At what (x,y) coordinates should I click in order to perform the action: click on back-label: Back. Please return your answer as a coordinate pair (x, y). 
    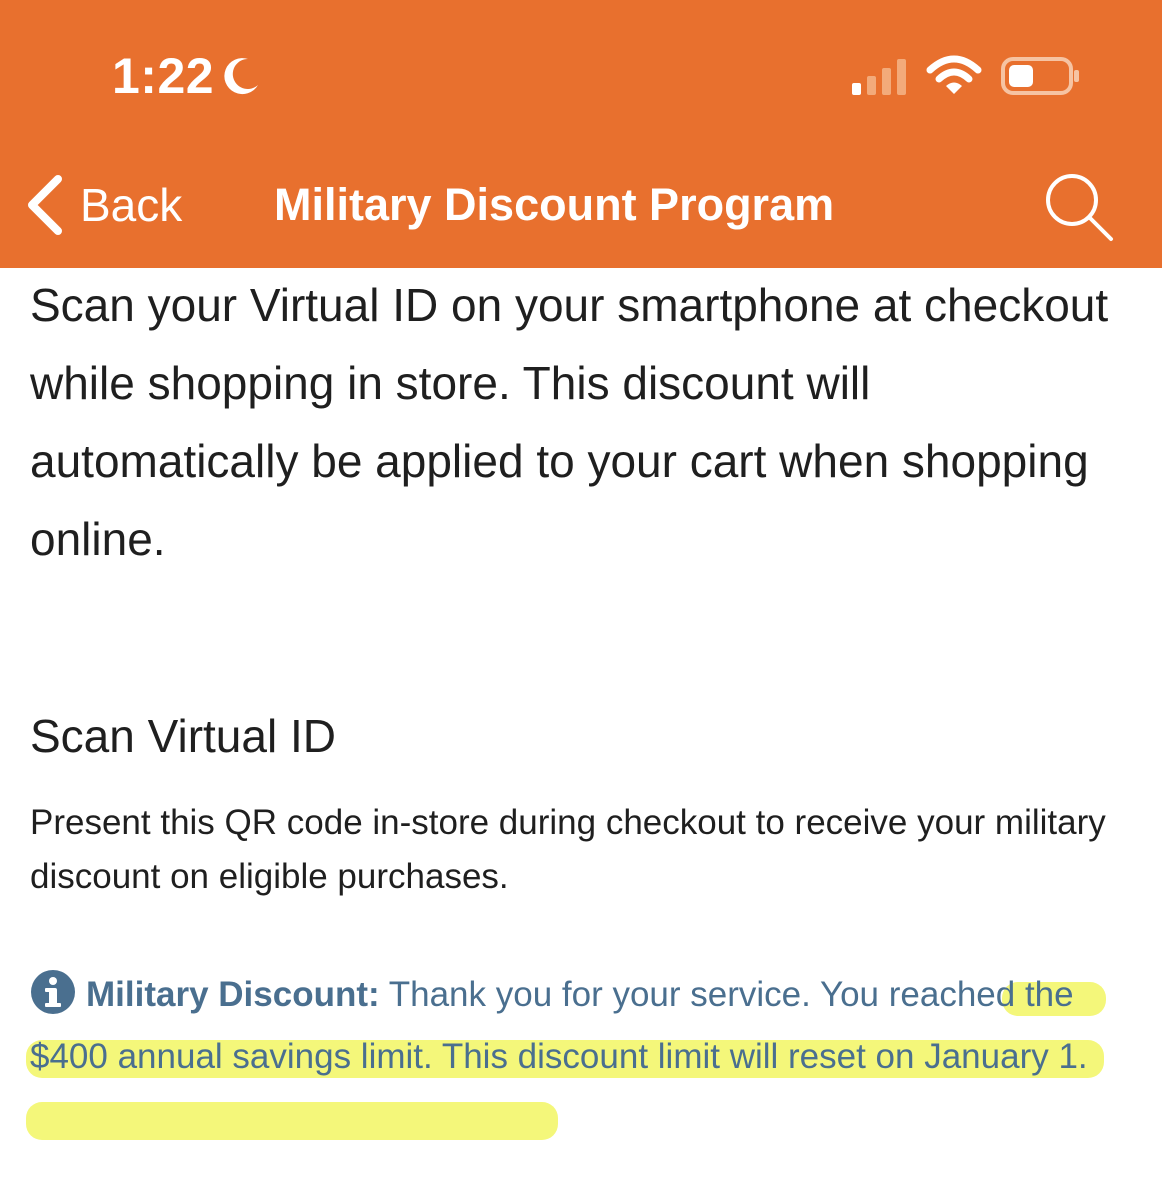
    Looking at the image, I should click on (131, 205).